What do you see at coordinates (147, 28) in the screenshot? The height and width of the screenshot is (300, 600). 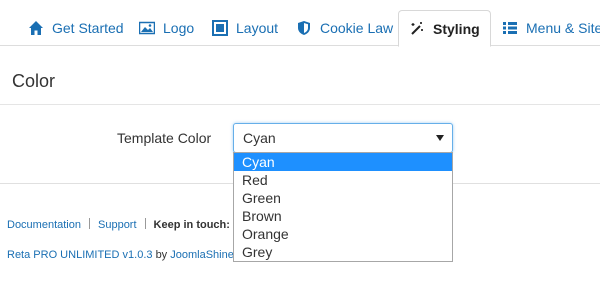 I see `image-icon` at bounding box center [147, 28].